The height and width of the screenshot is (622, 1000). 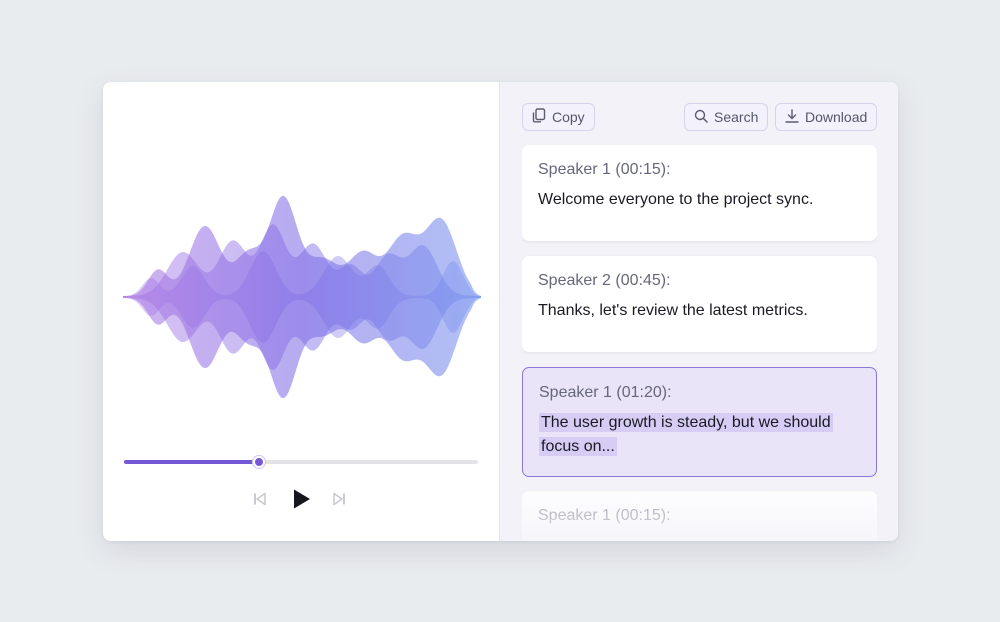 What do you see at coordinates (604, 280) in the screenshot?
I see `speaker-timestamp: Speaker 2 (00:45):` at bounding box center [604, 280].